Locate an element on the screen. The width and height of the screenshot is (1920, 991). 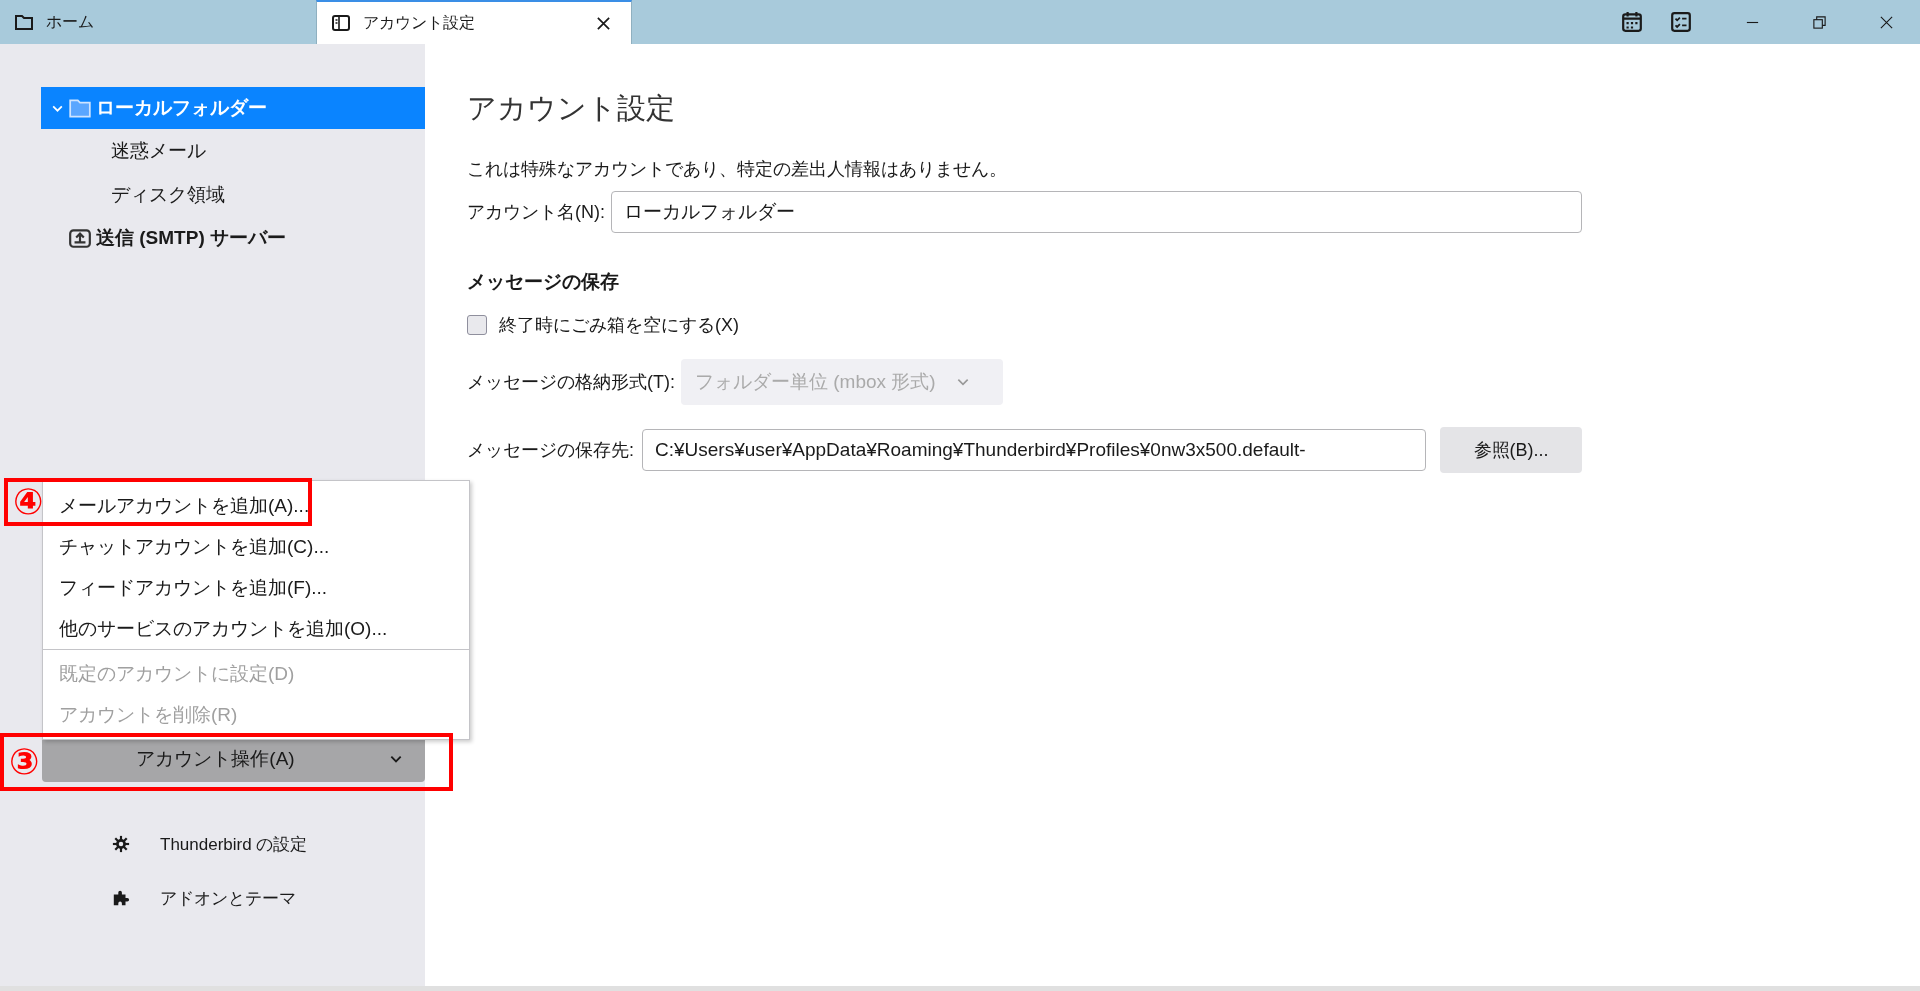
book-icon is located at coordinates (341, 23).